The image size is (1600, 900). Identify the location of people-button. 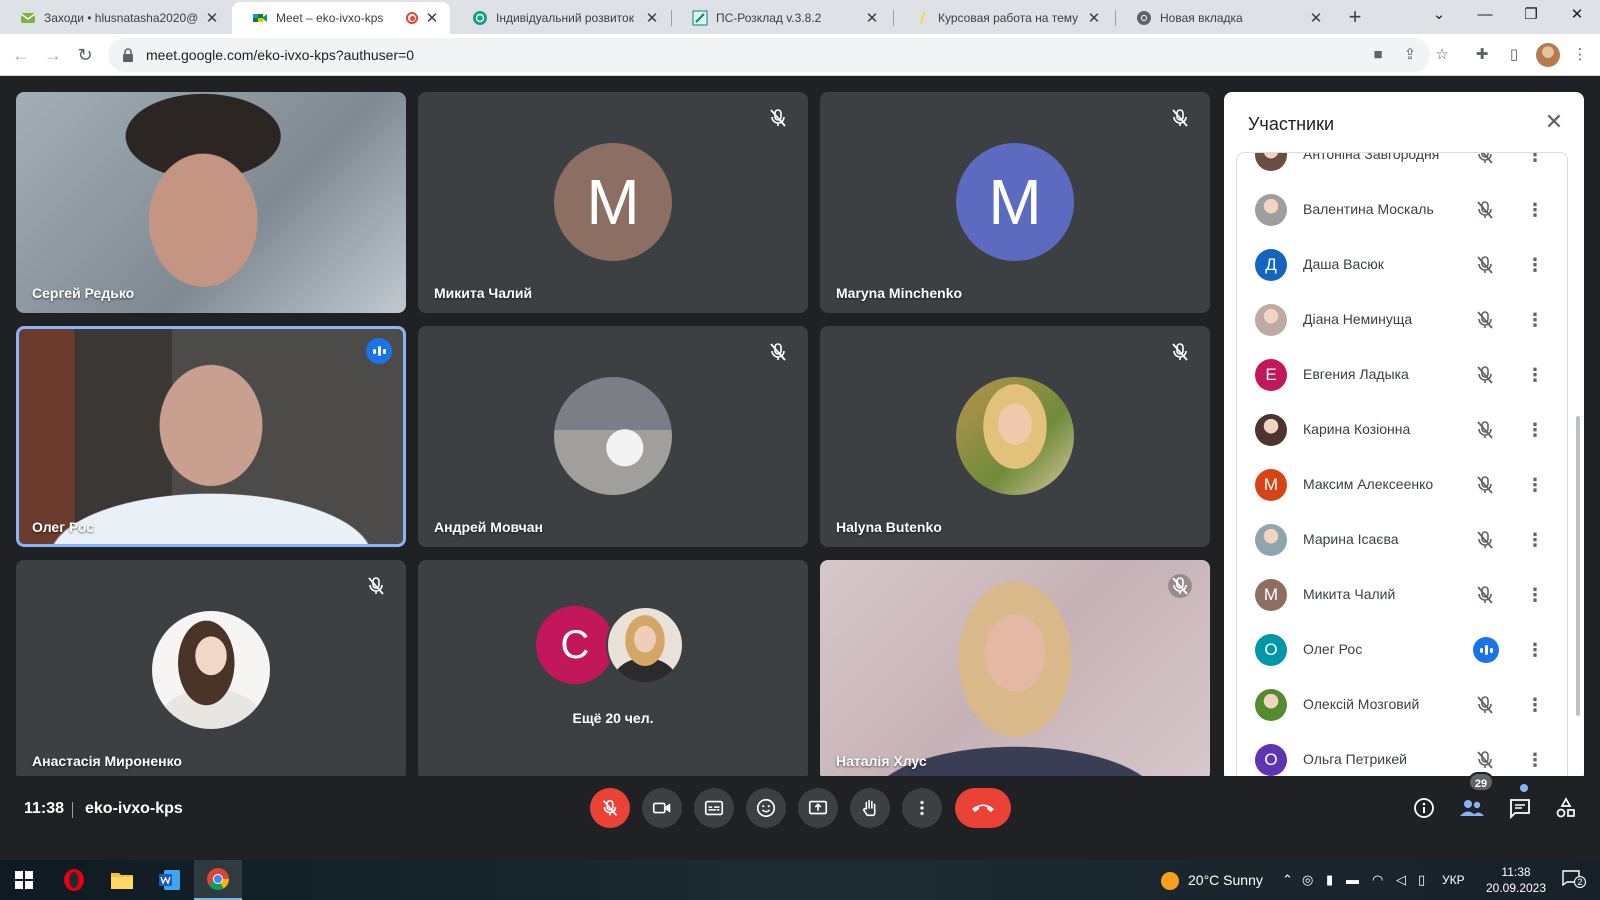
(1472, 808).